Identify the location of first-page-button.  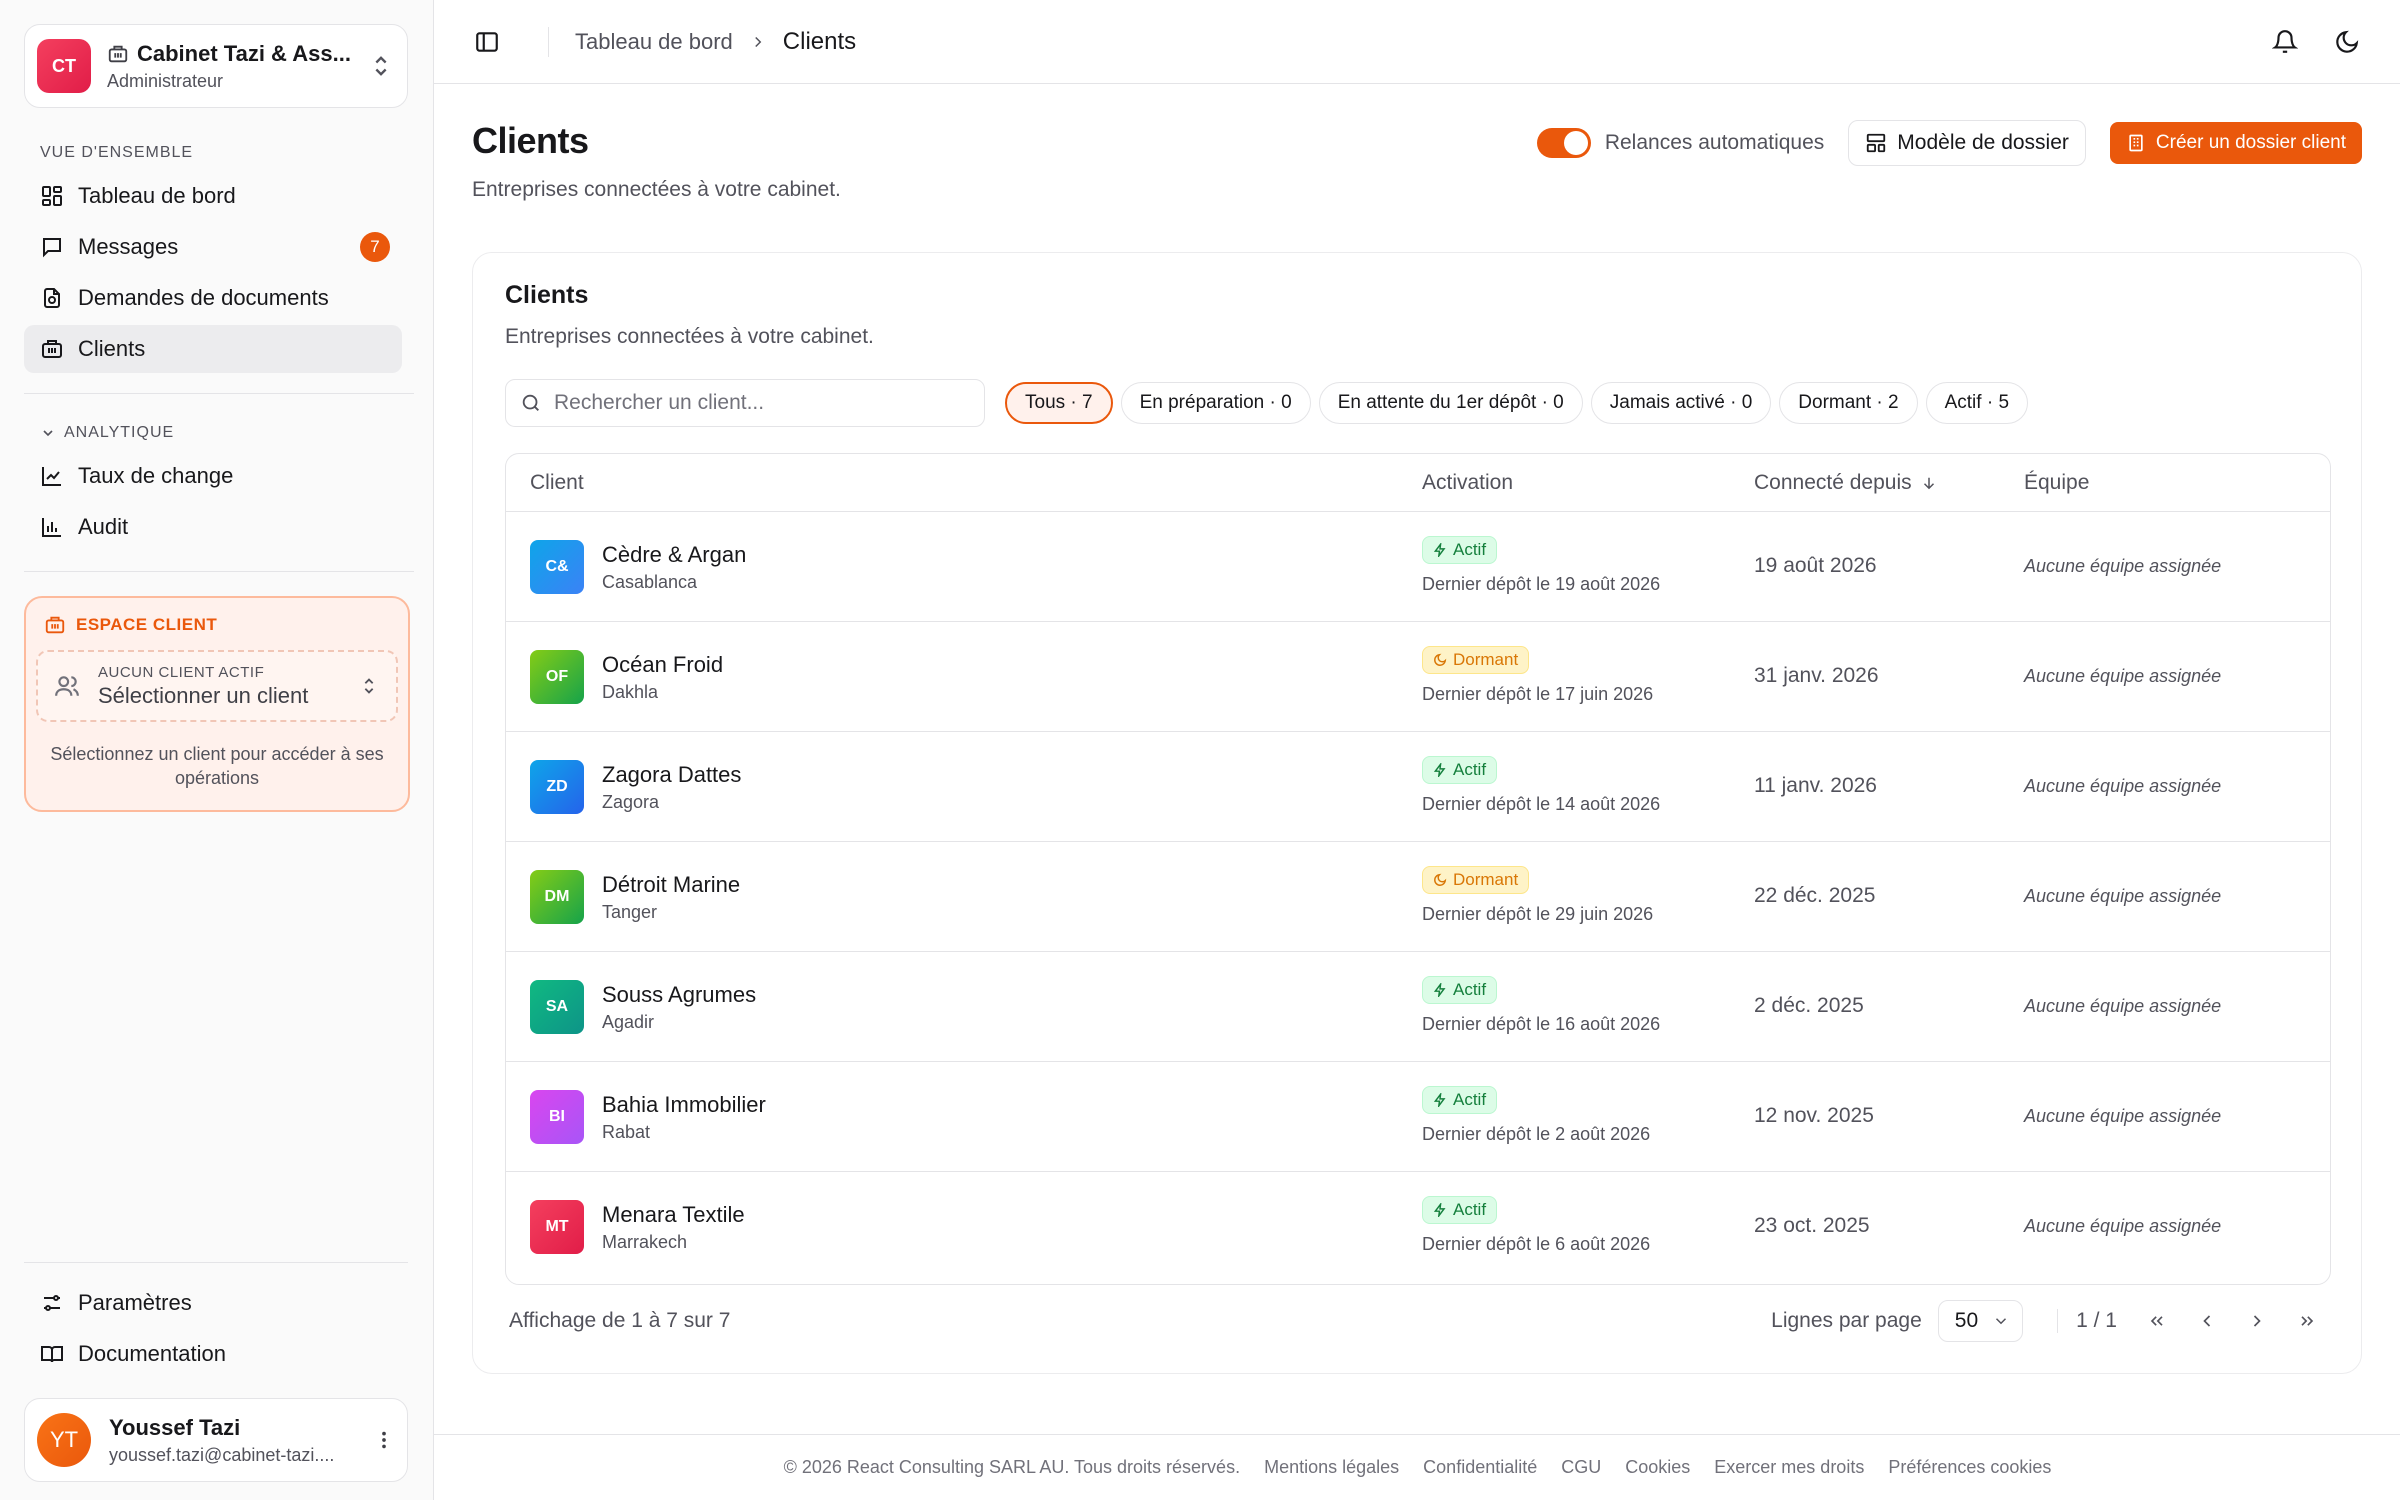
(2157, 1321).